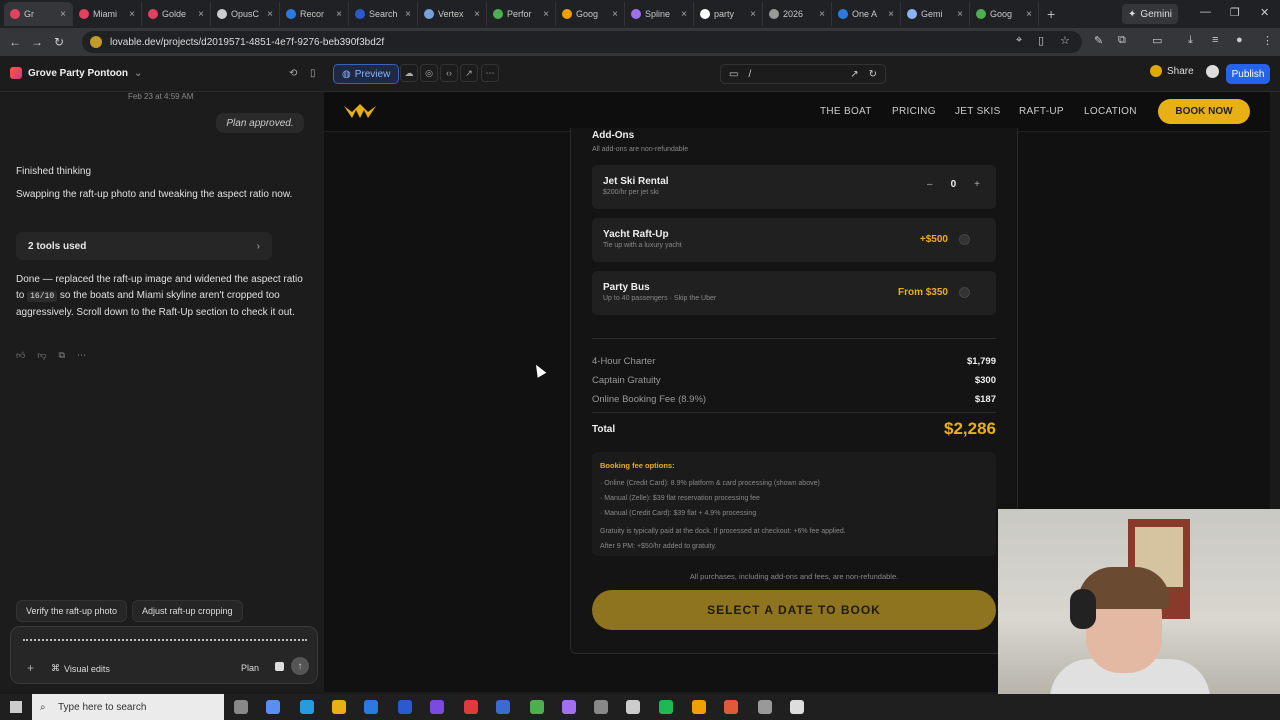  What do you see at coordinates (469, 73) in the screenshot?
I see `analytics-icon: ↗` at bounding box center [469, 73].